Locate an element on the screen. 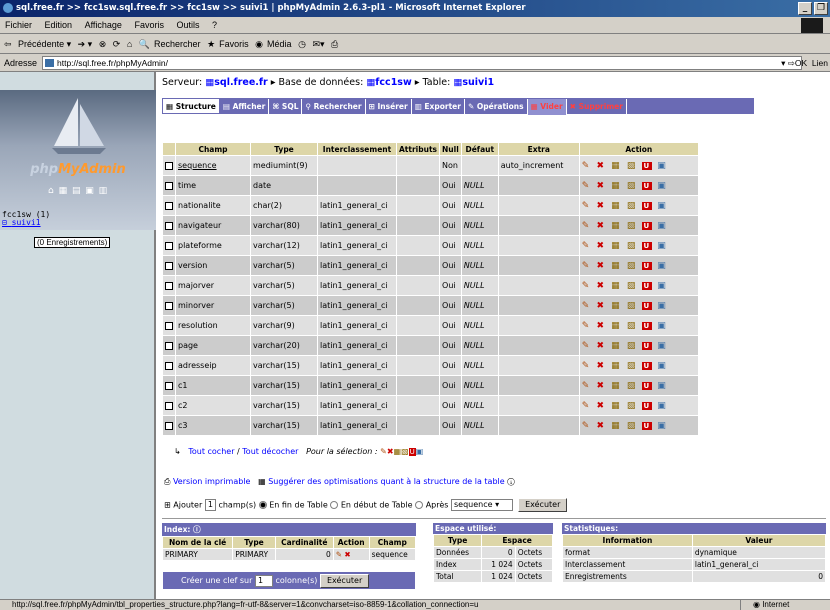  tab-rechercher: ⚲ Rechercher is located at coordinates (334, 107).